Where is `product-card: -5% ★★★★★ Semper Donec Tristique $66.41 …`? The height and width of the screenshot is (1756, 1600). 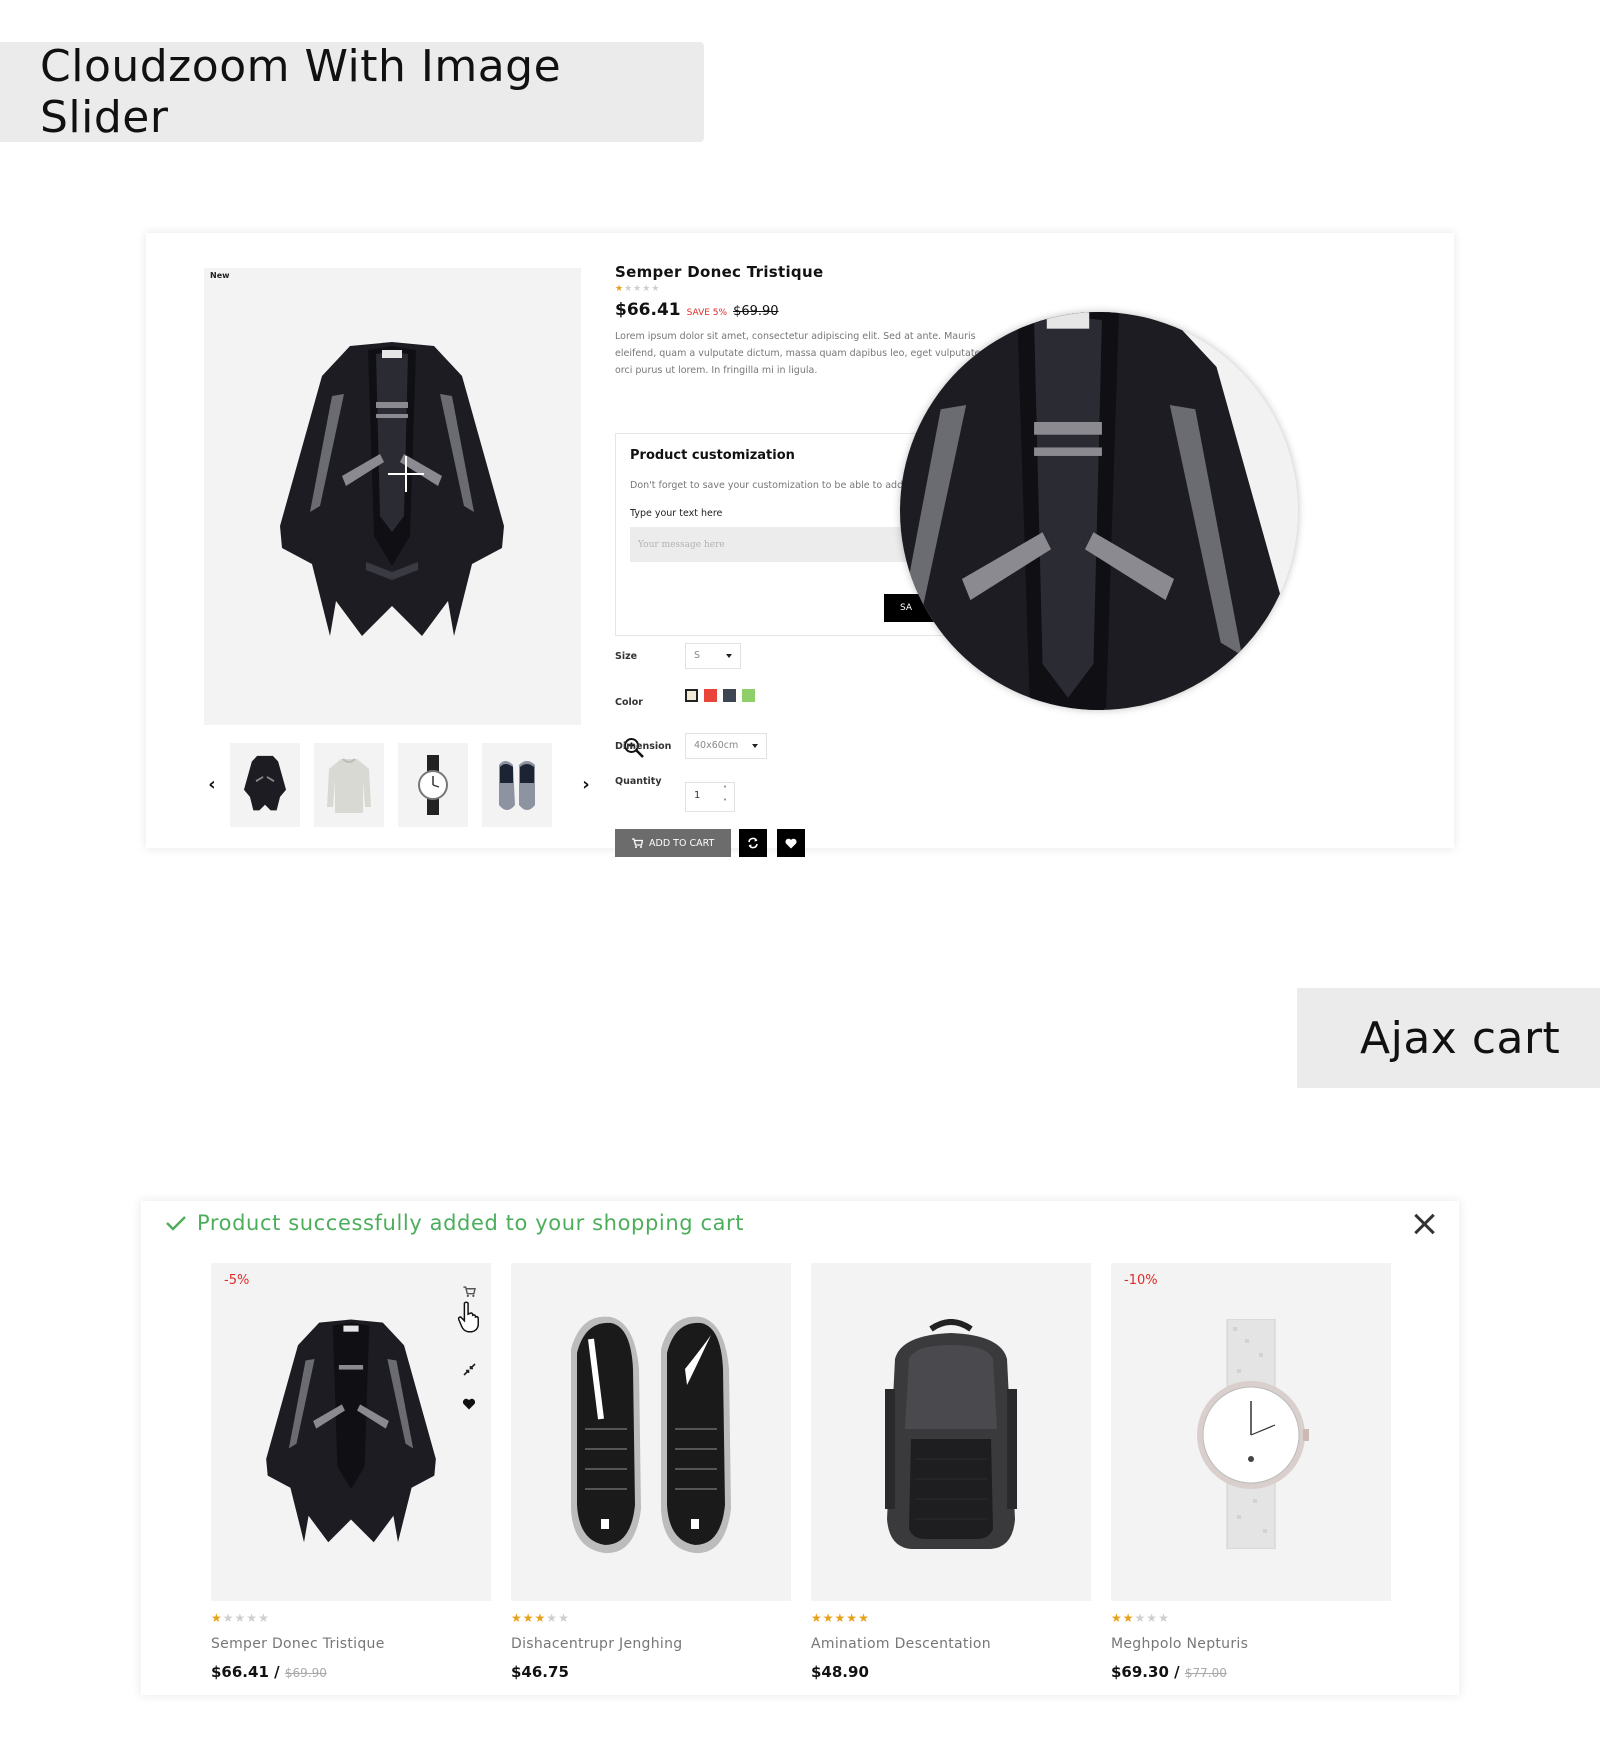 product-card: -5% ★★★★★ Semper Donec Tristique $66.41 … is located at coordinates (351, 1472).